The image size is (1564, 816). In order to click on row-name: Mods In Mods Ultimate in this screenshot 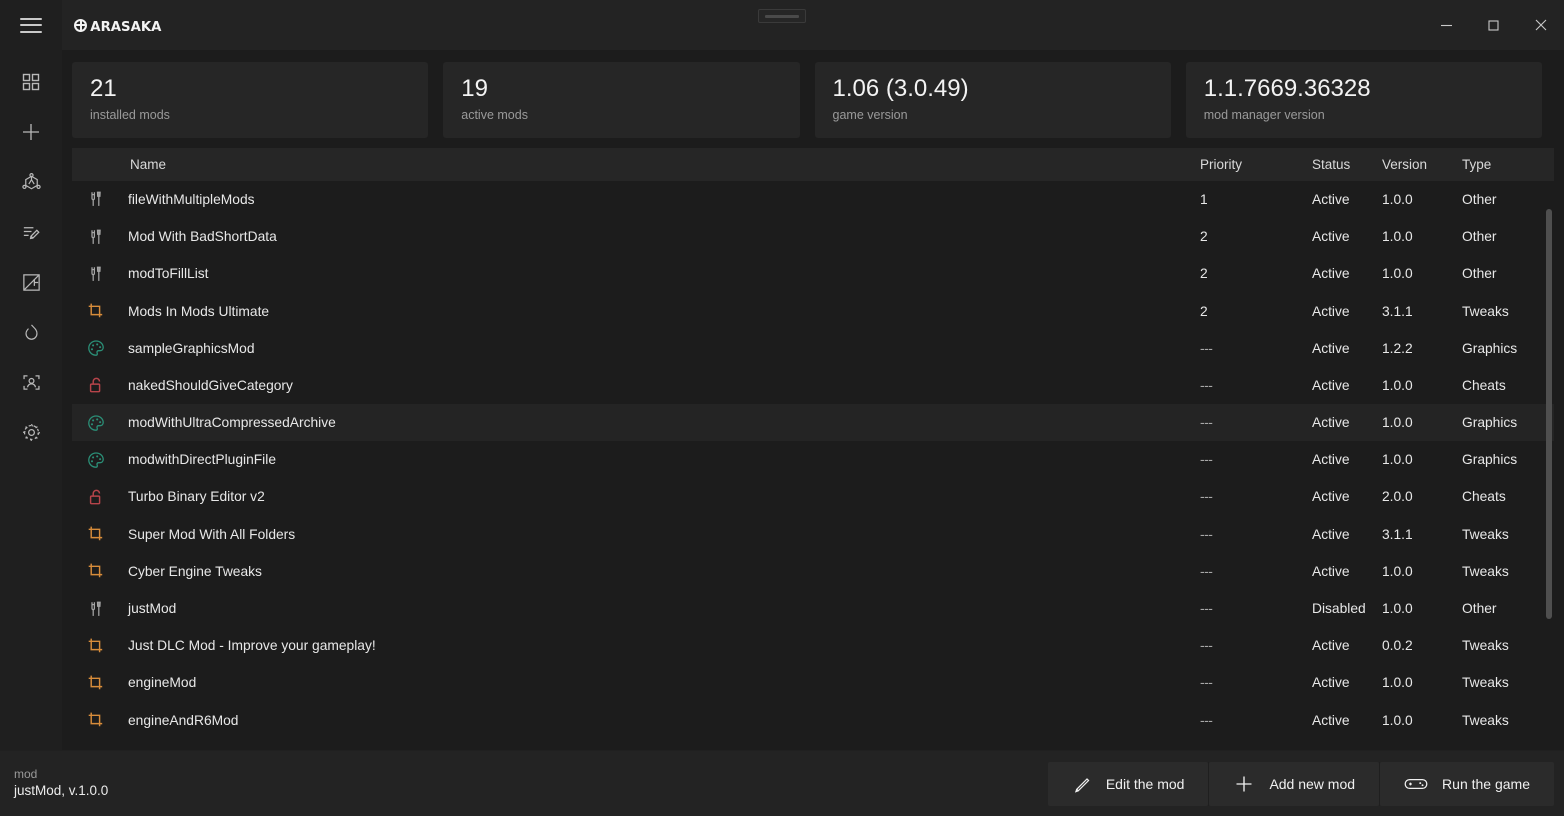, I will do `click(199, 311)`.